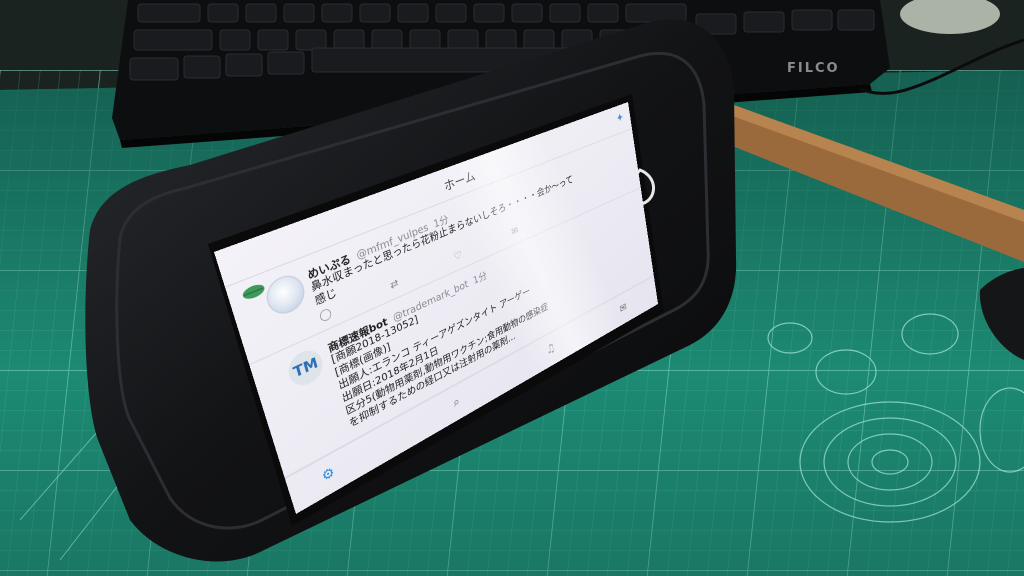 This screenshot has height=576, width=1024. Describe the element at coordinates (285, 295) in the screenshot. I see `avatar` at that location.